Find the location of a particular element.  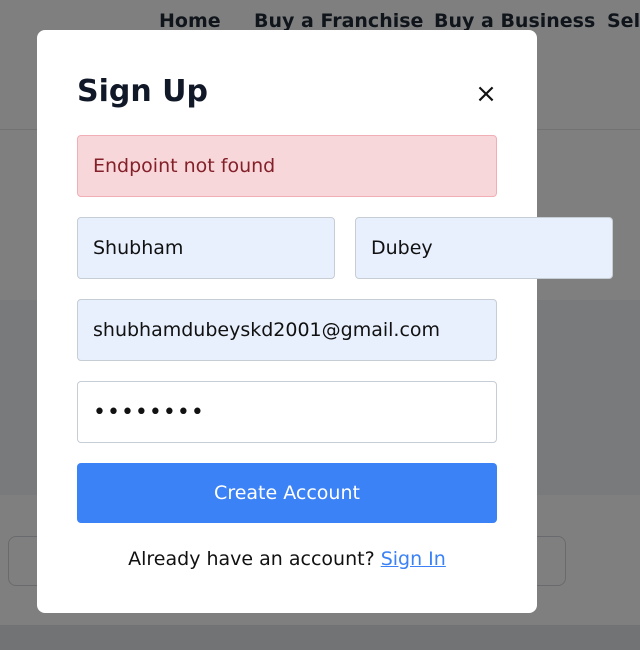

signin-prompt: Already have an account? Sign In is located at coordinates (287, 559).